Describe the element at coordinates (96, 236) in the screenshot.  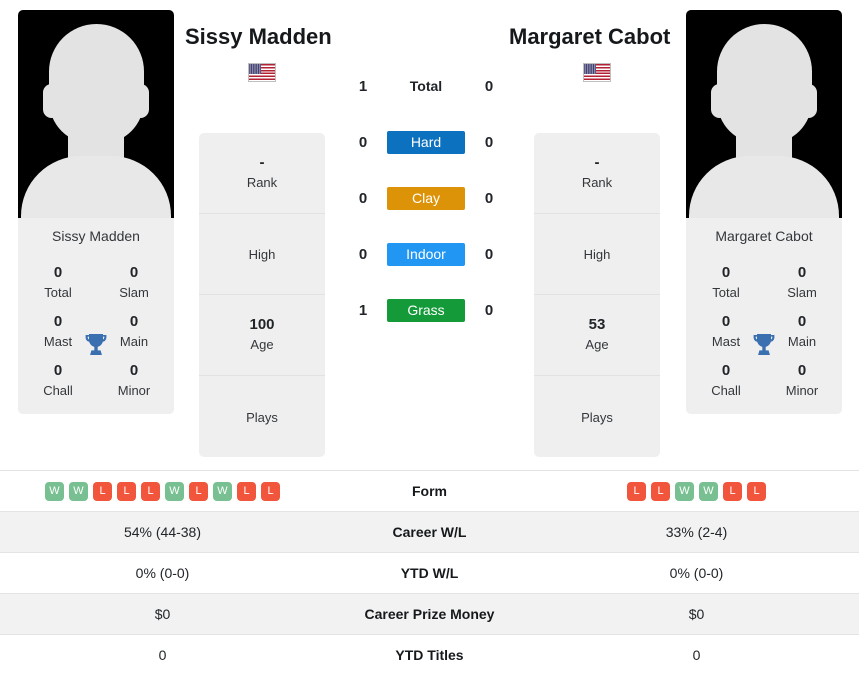
I see `player-card-name-left: Sissy Madden` at that location.